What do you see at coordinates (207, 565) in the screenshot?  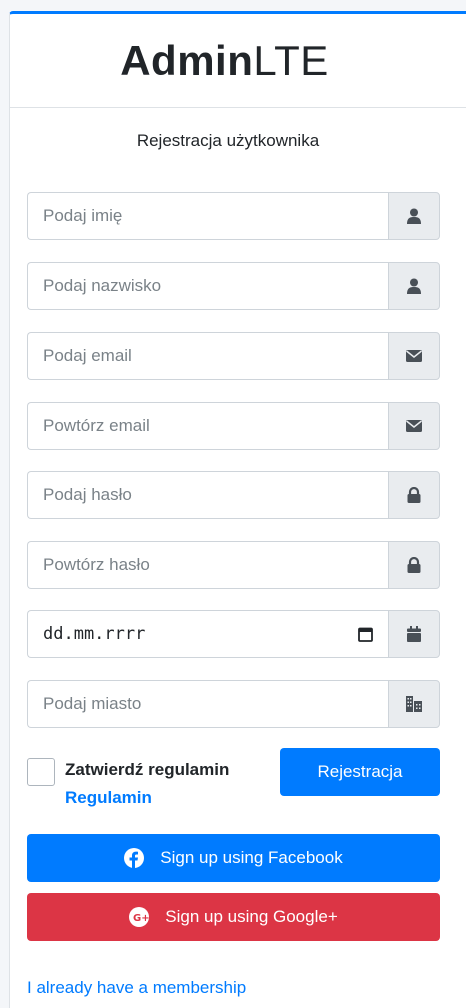 I see `repeat-password-input` at bounding box center [207, 565].